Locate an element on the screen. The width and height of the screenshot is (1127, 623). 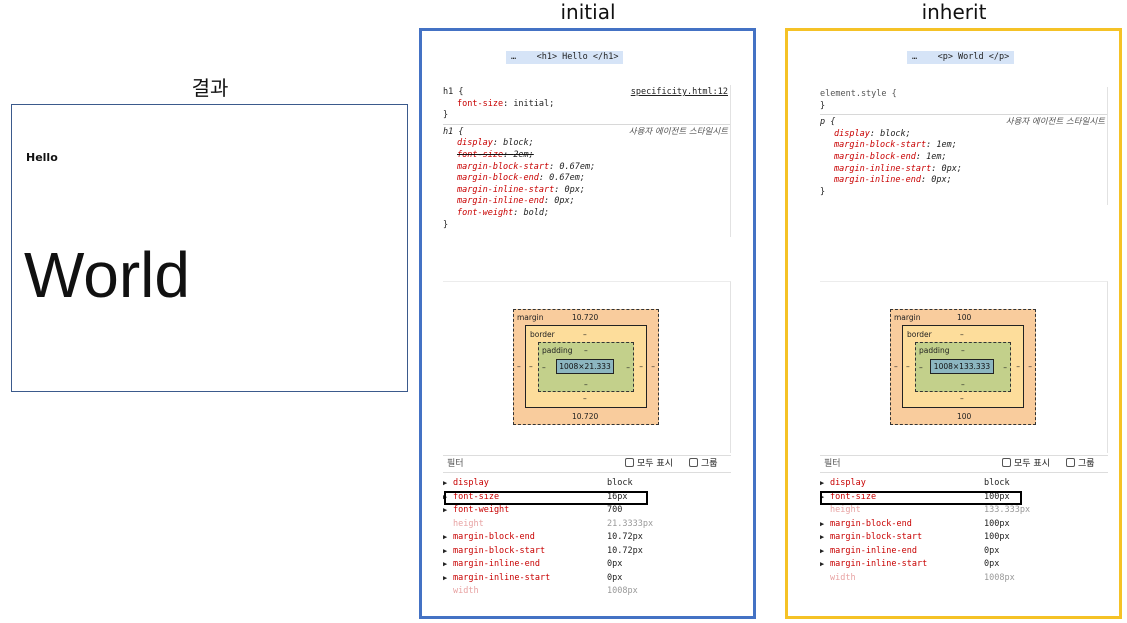
declaration: font-weight: bold; is located at coordinates (586, 214).